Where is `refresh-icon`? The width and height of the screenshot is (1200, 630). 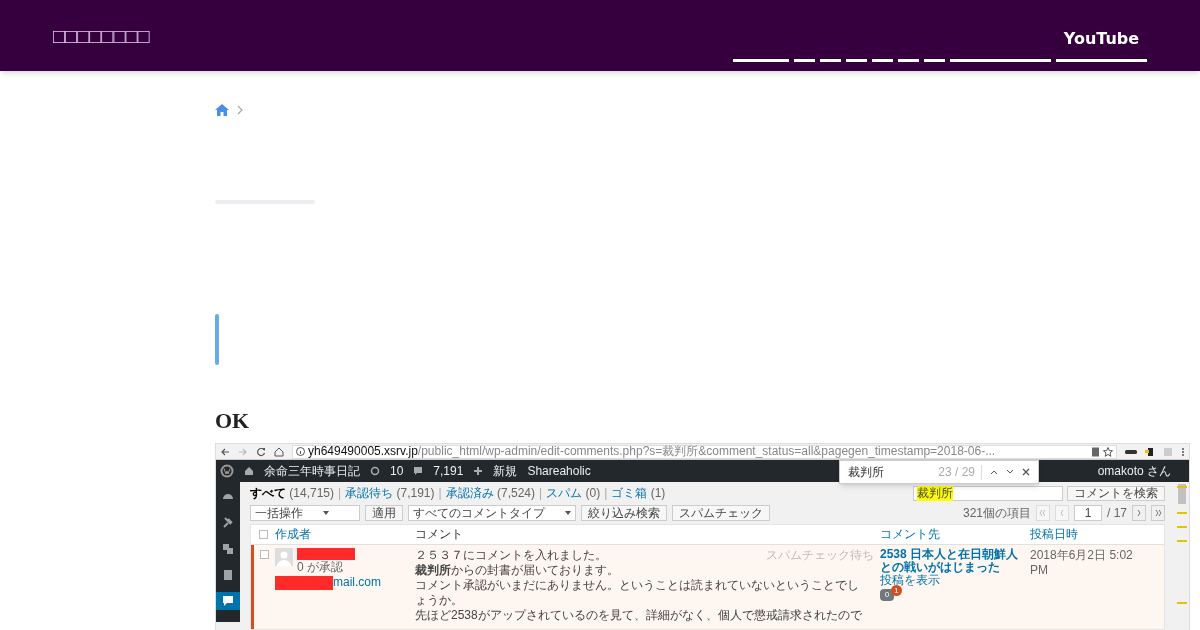
refresh-icon is located at coordinates (375, 471).